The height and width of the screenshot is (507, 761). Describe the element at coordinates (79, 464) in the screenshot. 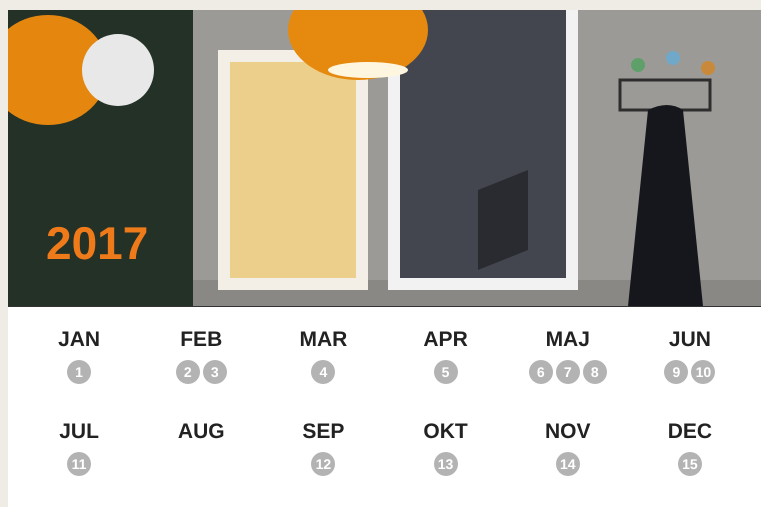

I see `number-badge: 11` at that location.